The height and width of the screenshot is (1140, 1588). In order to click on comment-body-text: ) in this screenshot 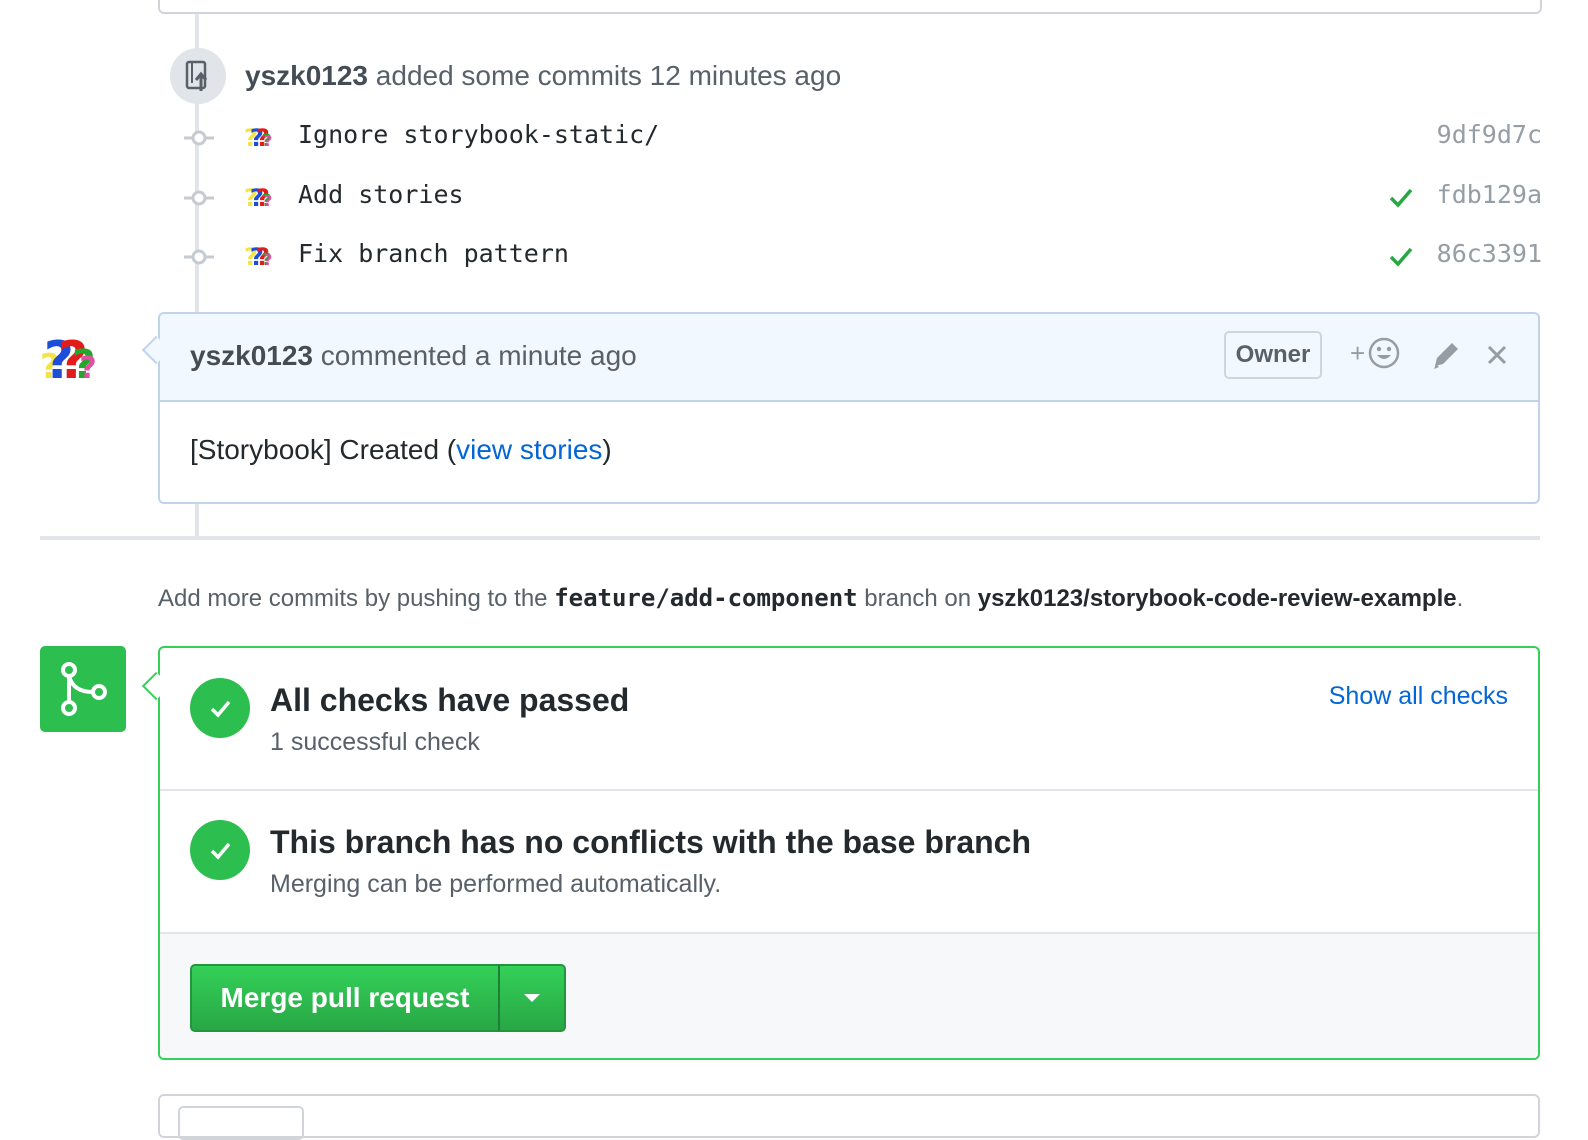, I will do `click(607, 449)`.